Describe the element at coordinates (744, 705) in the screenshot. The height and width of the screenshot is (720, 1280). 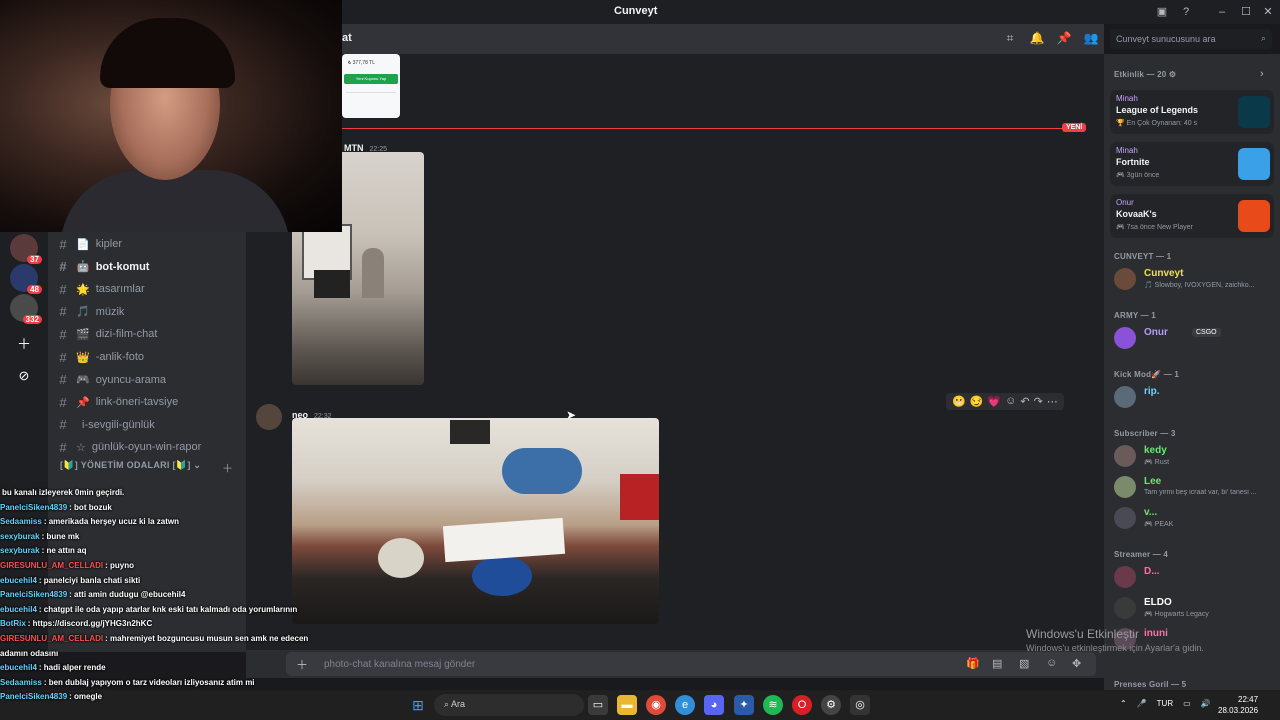
I see `app-icon: ✦` at that location.